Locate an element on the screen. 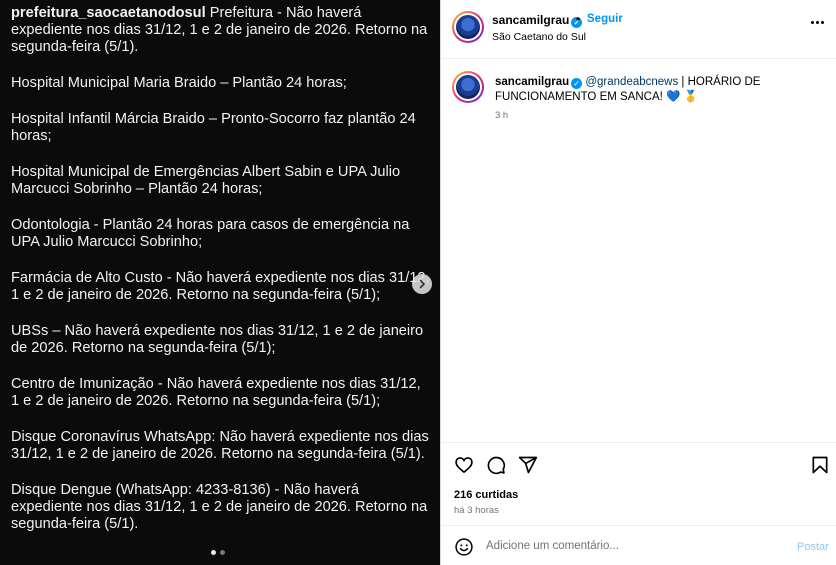  comment-icon is located at coordinates (496, 465).